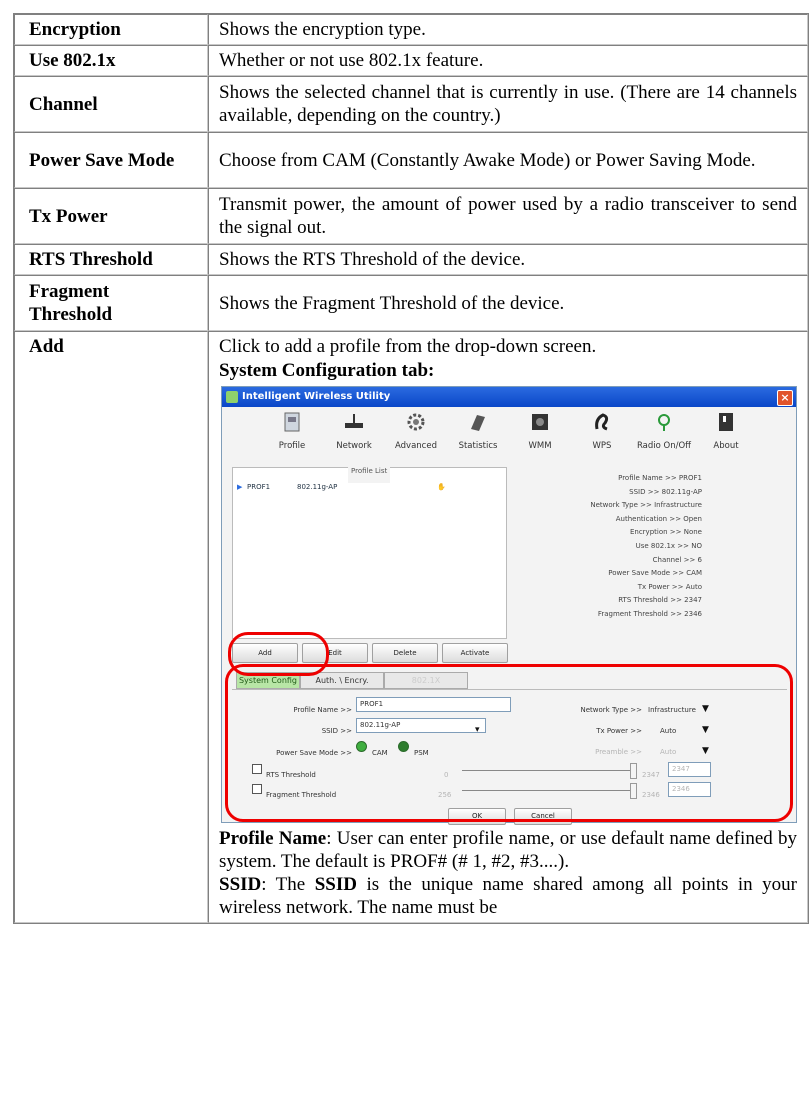  I want to click on detail-line: Profile Name >> PROF1, so click(660, 478).